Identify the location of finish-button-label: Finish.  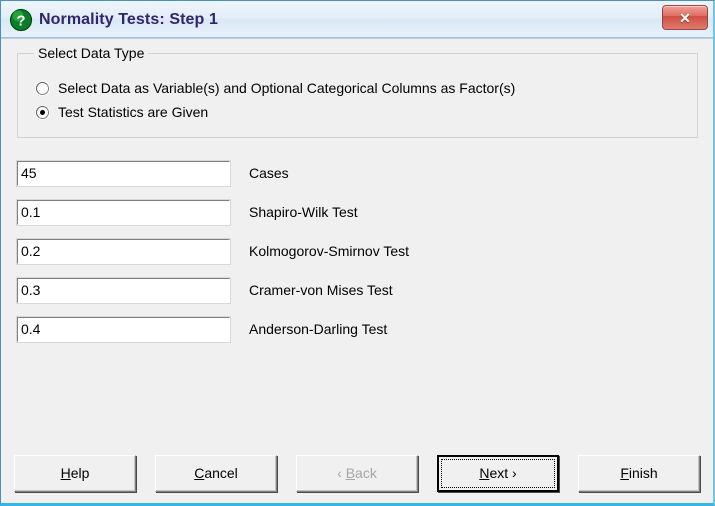
(638, 473).